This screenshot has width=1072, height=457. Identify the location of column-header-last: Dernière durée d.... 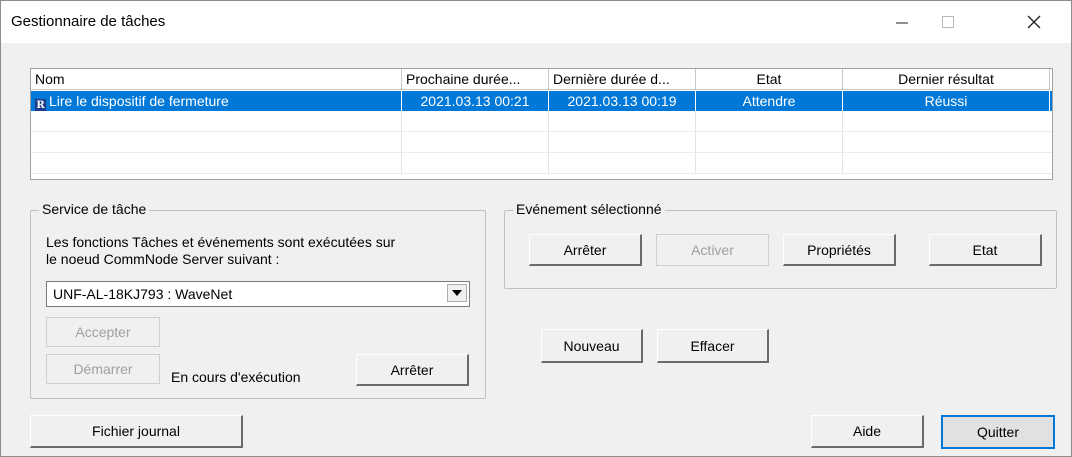
(622, 79).